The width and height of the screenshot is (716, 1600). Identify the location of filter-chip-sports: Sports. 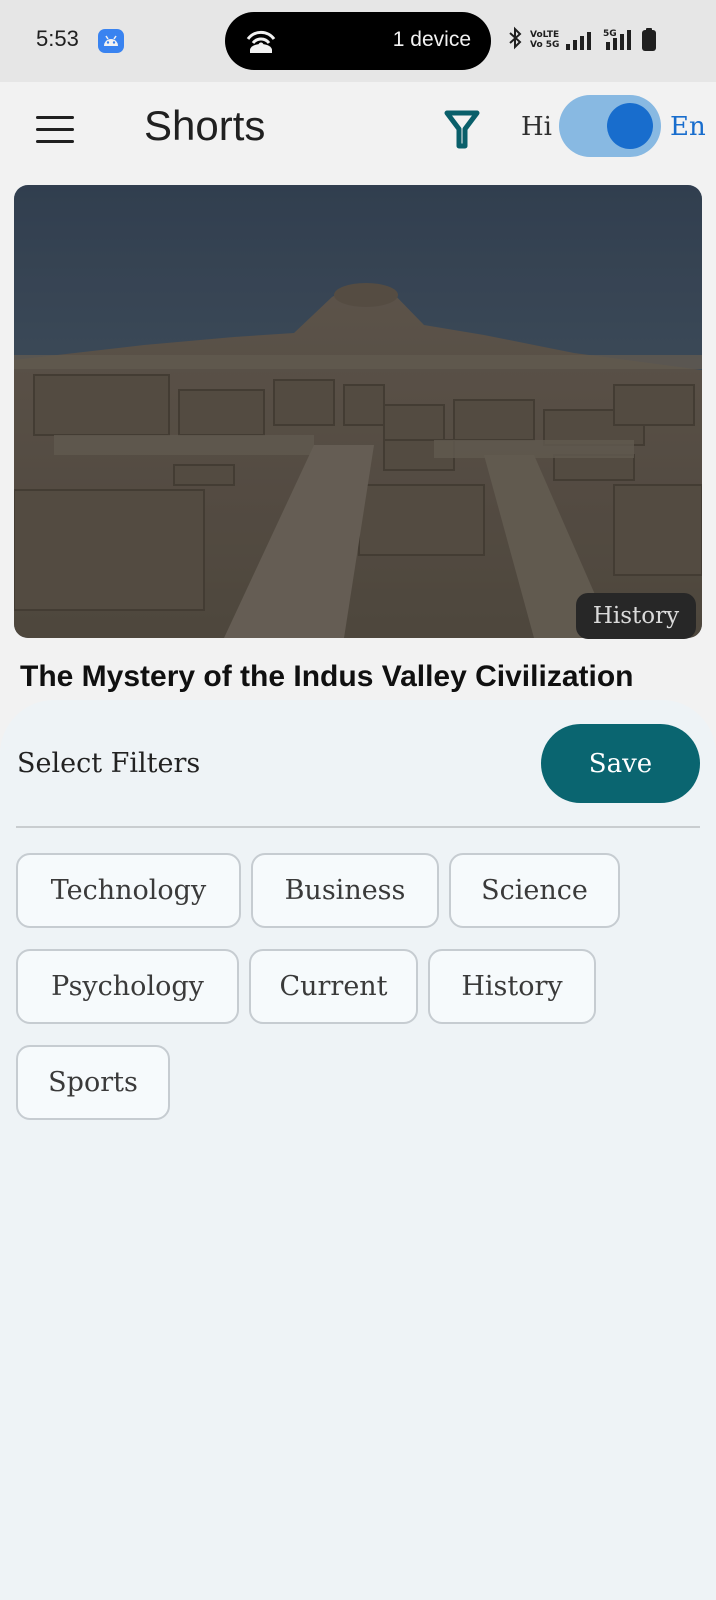
(93, 1082).